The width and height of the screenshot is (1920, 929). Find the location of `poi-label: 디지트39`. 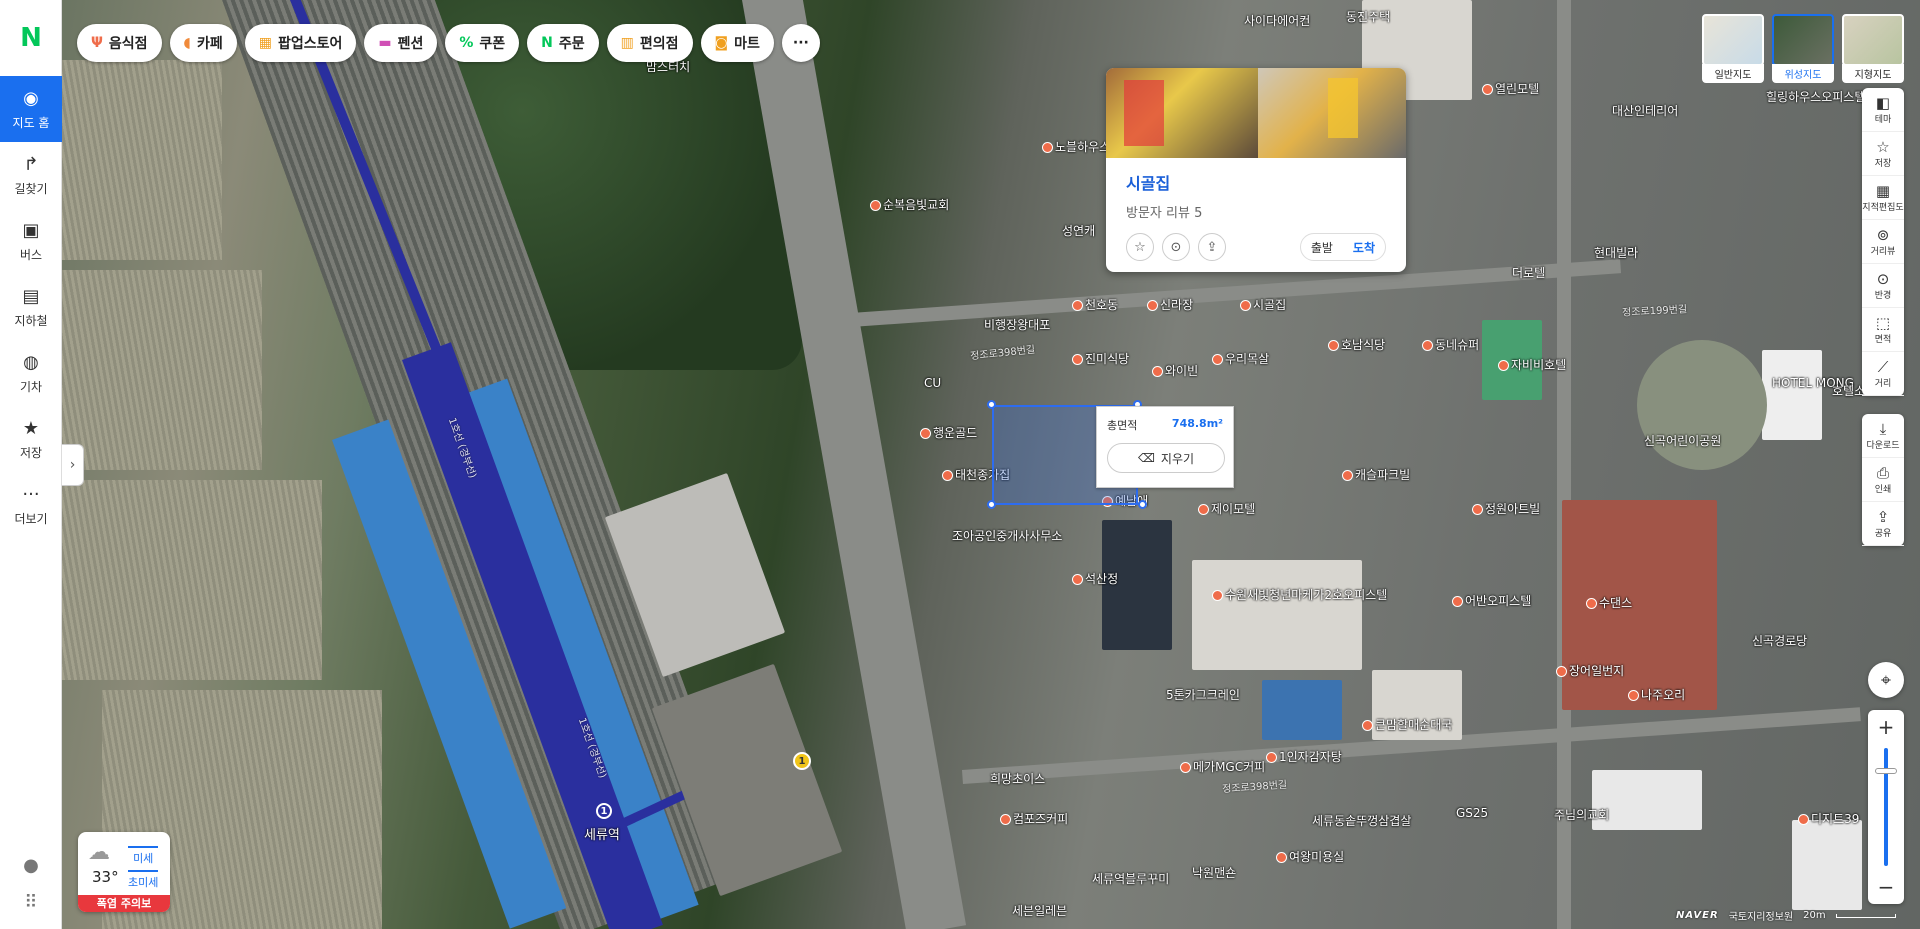

poi-label: 디지트39 is located at coordinates (1828, 818).